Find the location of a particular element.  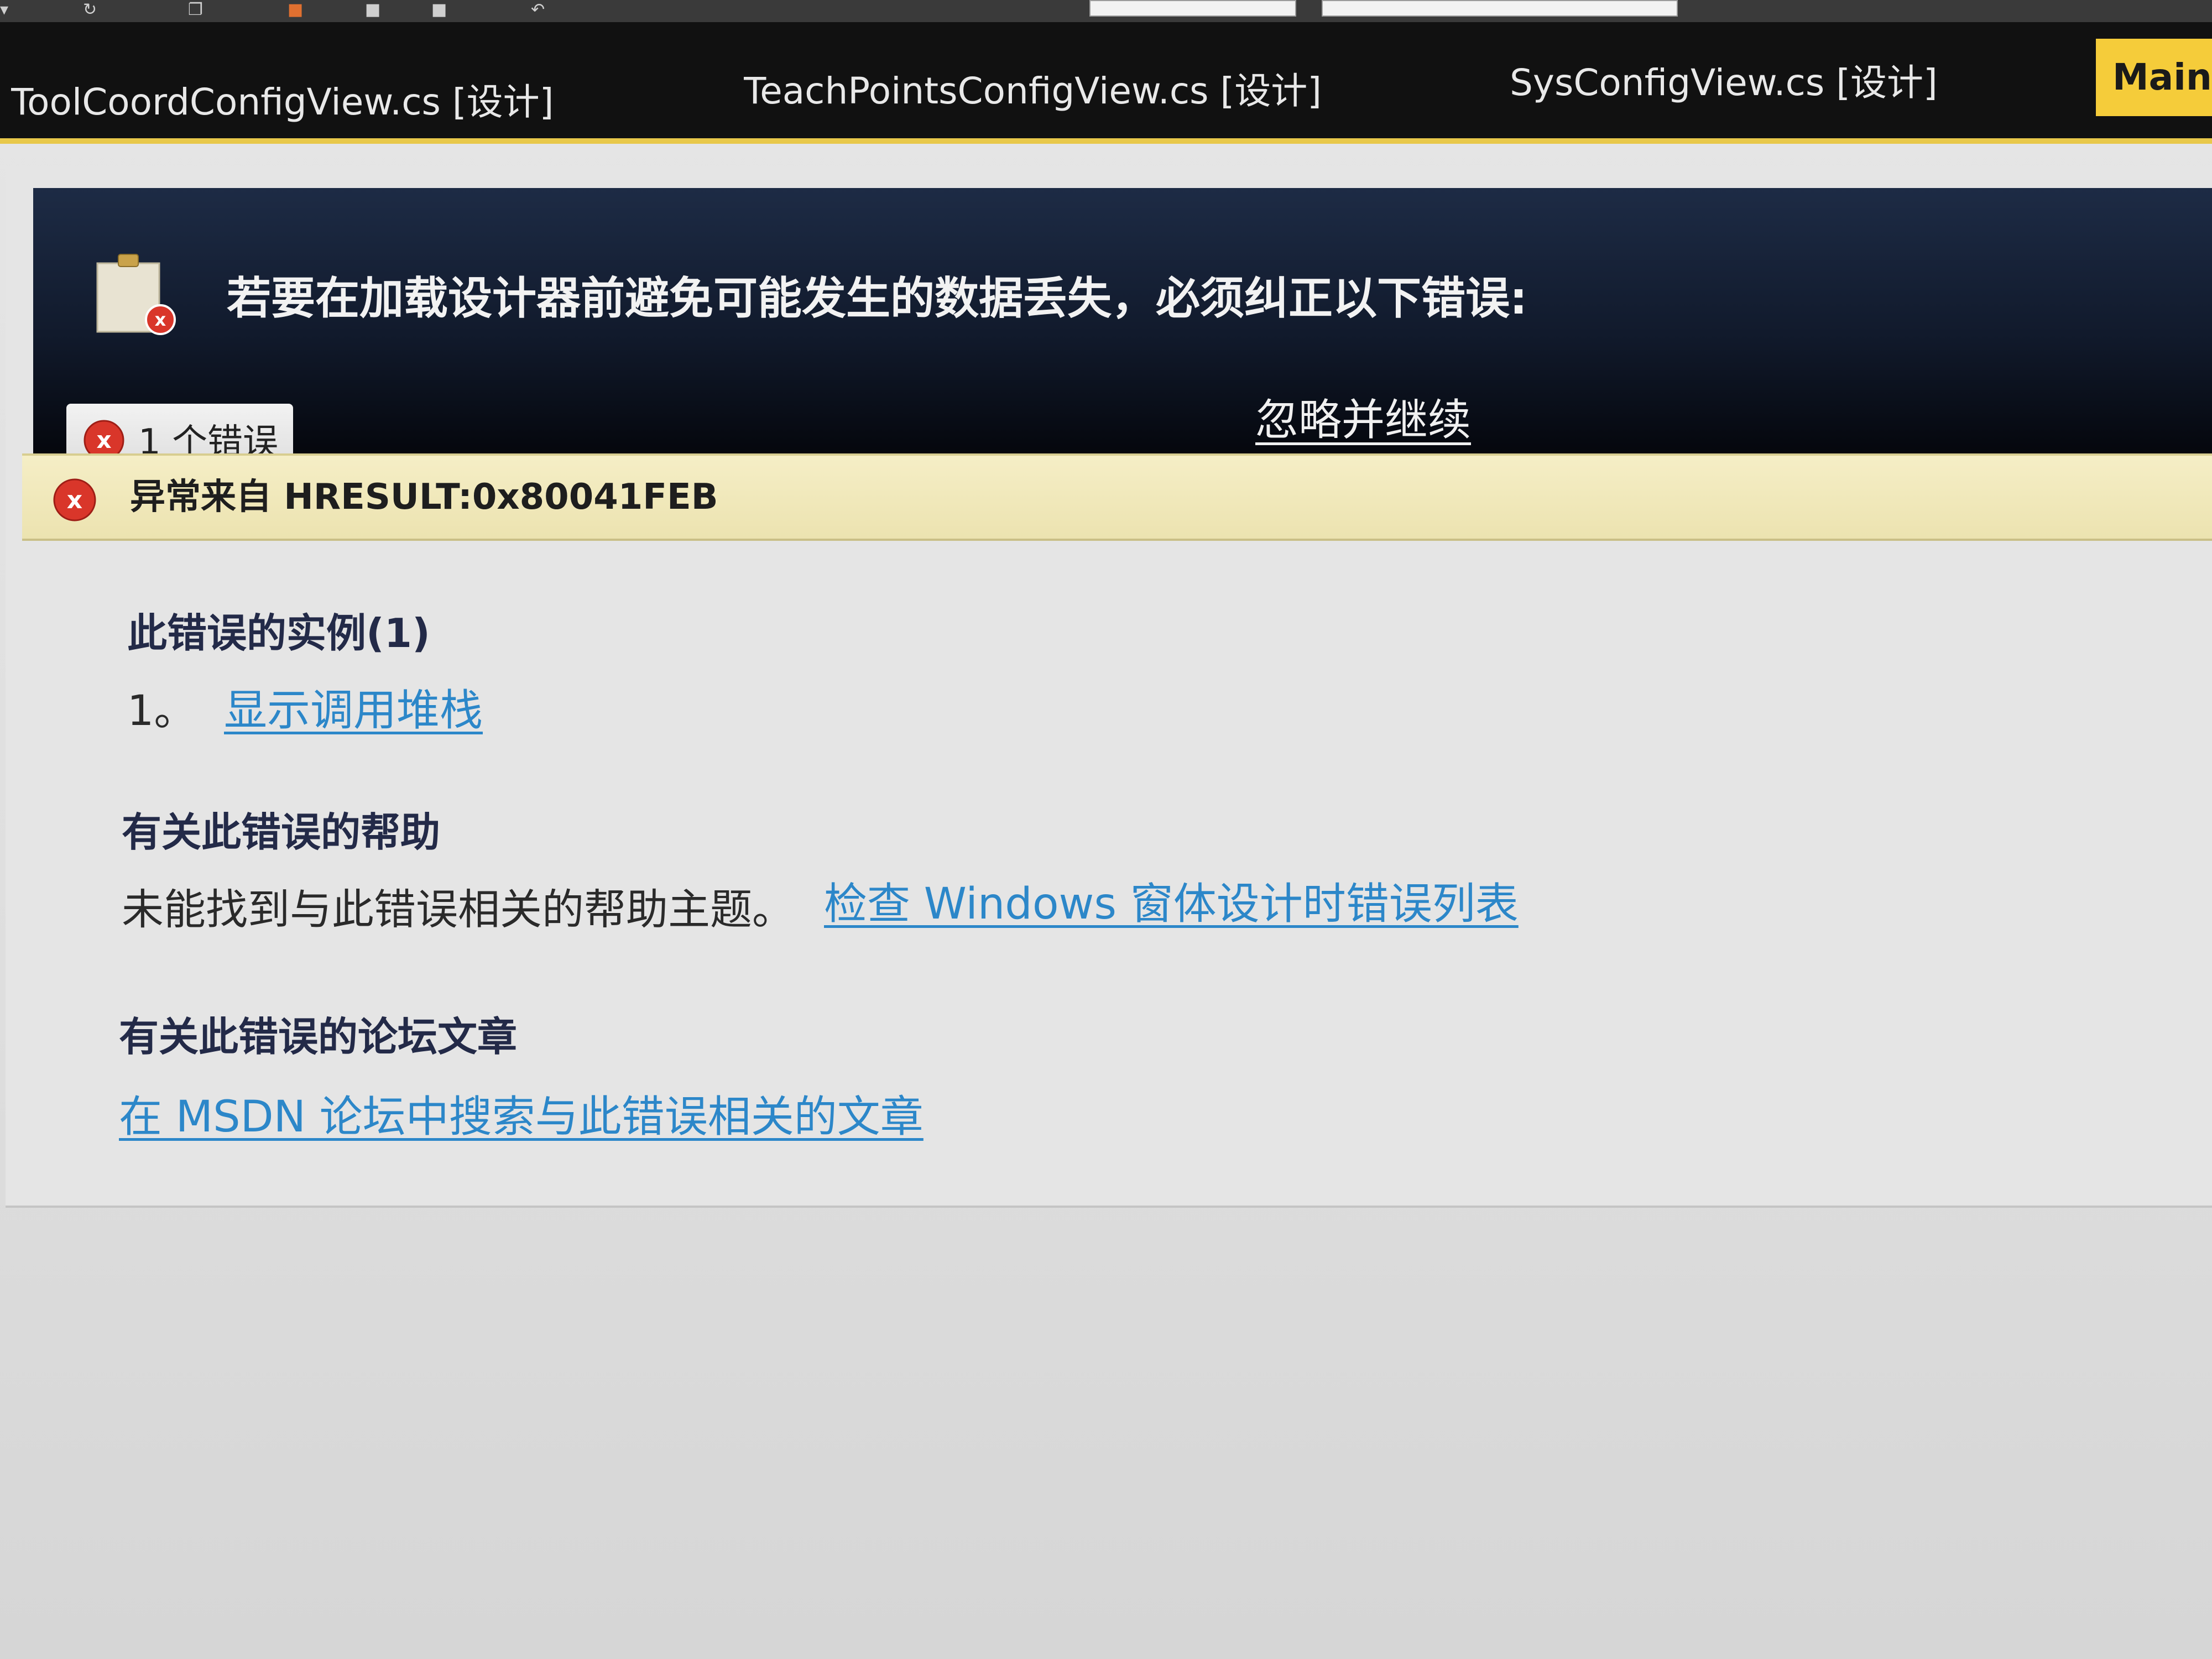

toolbar-refresh-icon: ↻ is located at coordinates (103, 10).